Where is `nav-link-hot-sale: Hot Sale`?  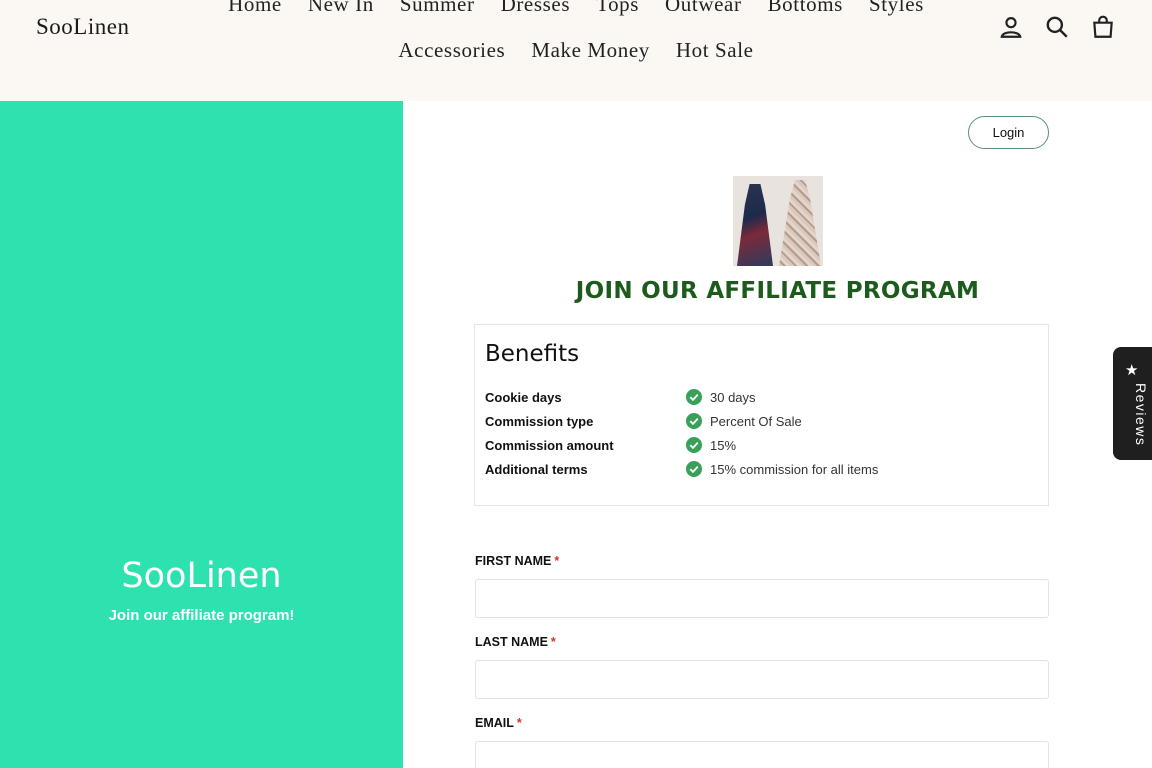
nav-link-hot-sale: Hot Sale is located at coordinates (715, 50).